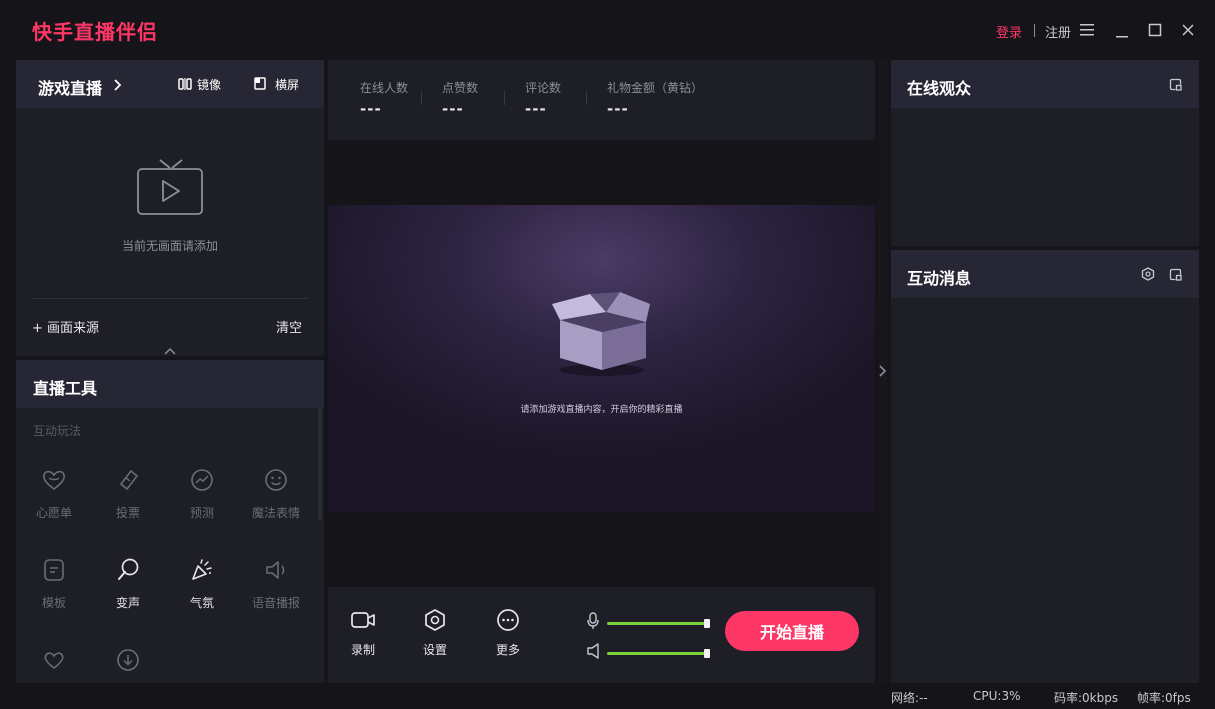 The width and height of the screenshot is (1215, 709). Describe the element at coordinates (53, 513) in the screenshot. I see `tool-label: 心愿单` at that location.